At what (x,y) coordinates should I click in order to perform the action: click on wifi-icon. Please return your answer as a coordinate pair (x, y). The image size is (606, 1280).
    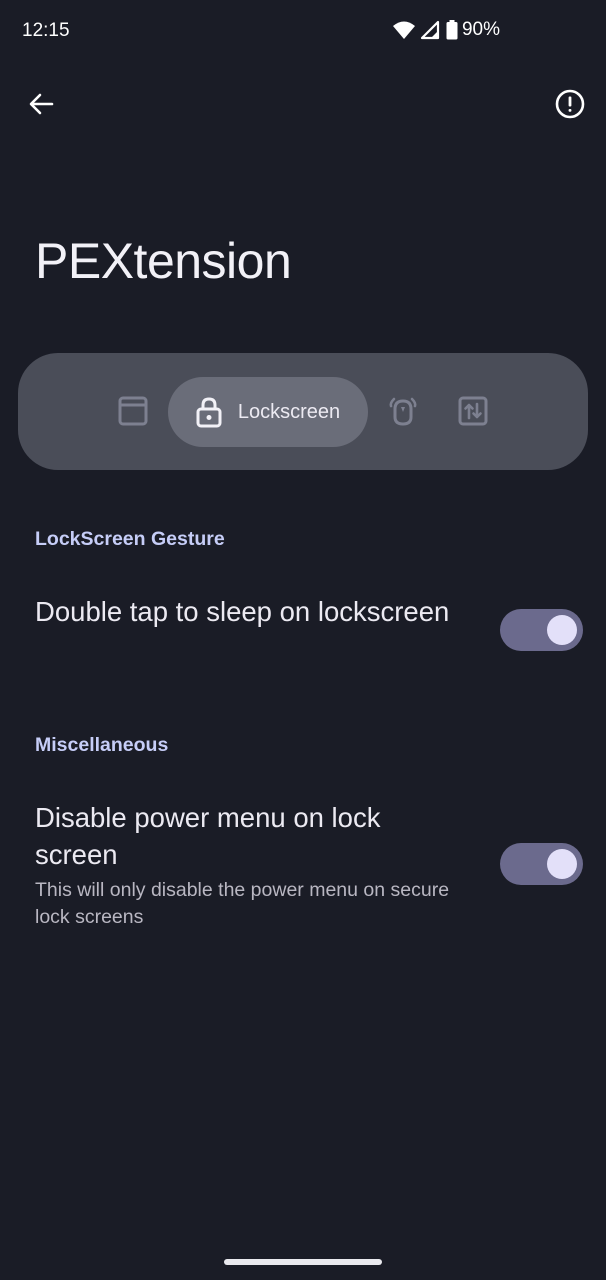
    Looking at the image, I should click on (404, 30).